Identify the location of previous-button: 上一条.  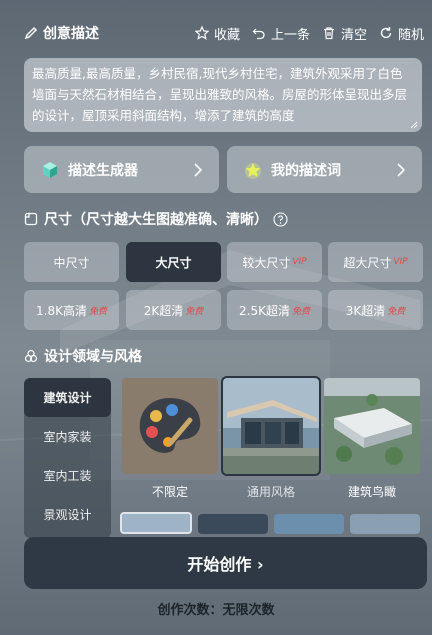
(281, 33).